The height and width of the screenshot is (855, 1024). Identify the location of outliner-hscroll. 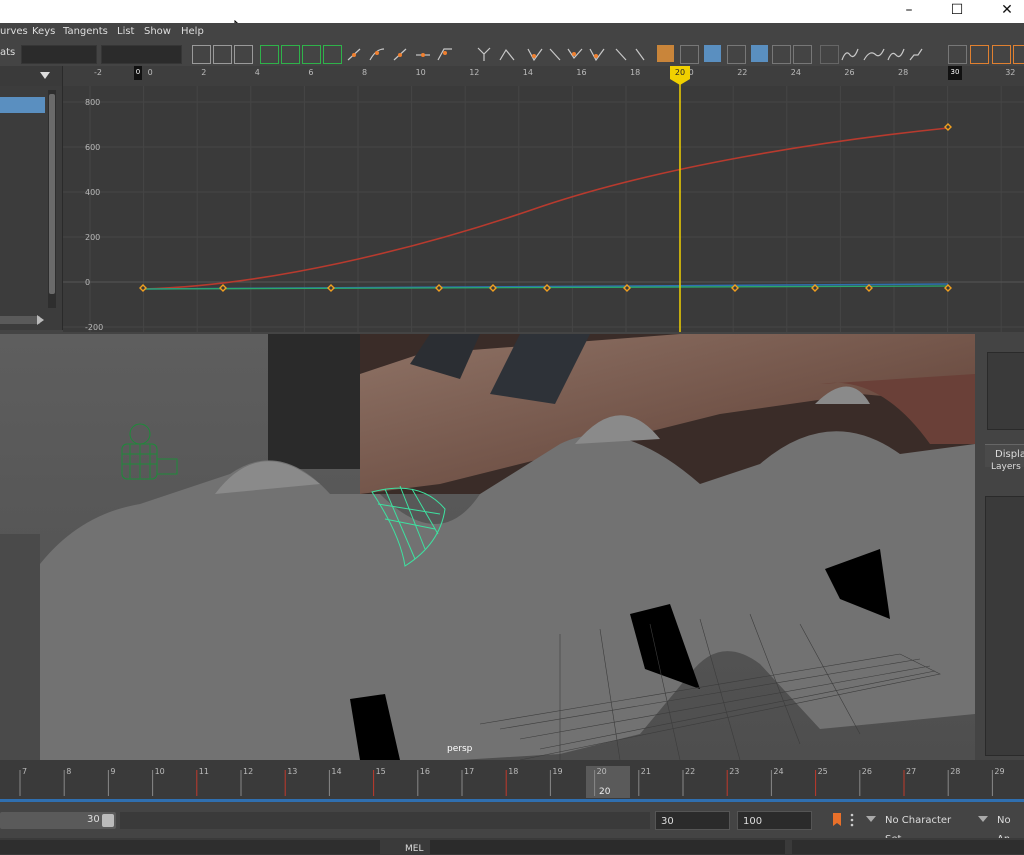
(20, 320).